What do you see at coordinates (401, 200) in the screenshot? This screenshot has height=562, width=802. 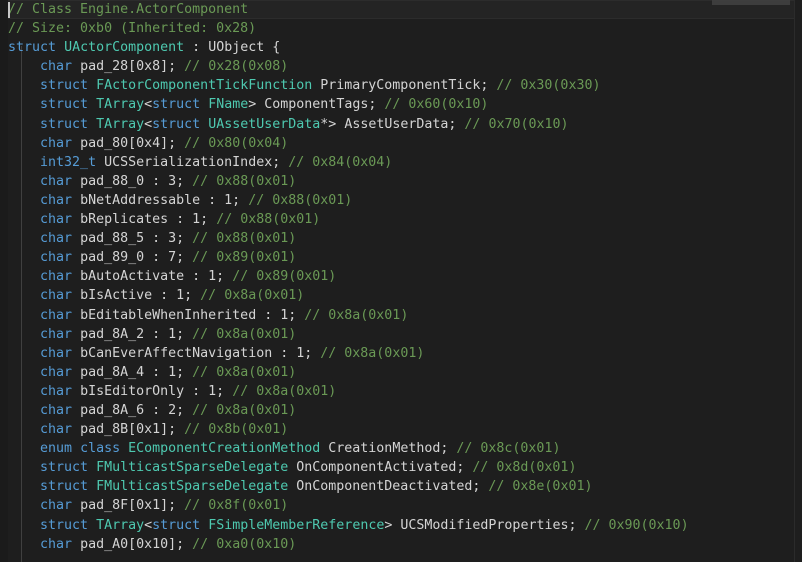 I see `code-line: char bNetAddressable : 1; // 0x88(0x01)` at bounding box center [401, 200].